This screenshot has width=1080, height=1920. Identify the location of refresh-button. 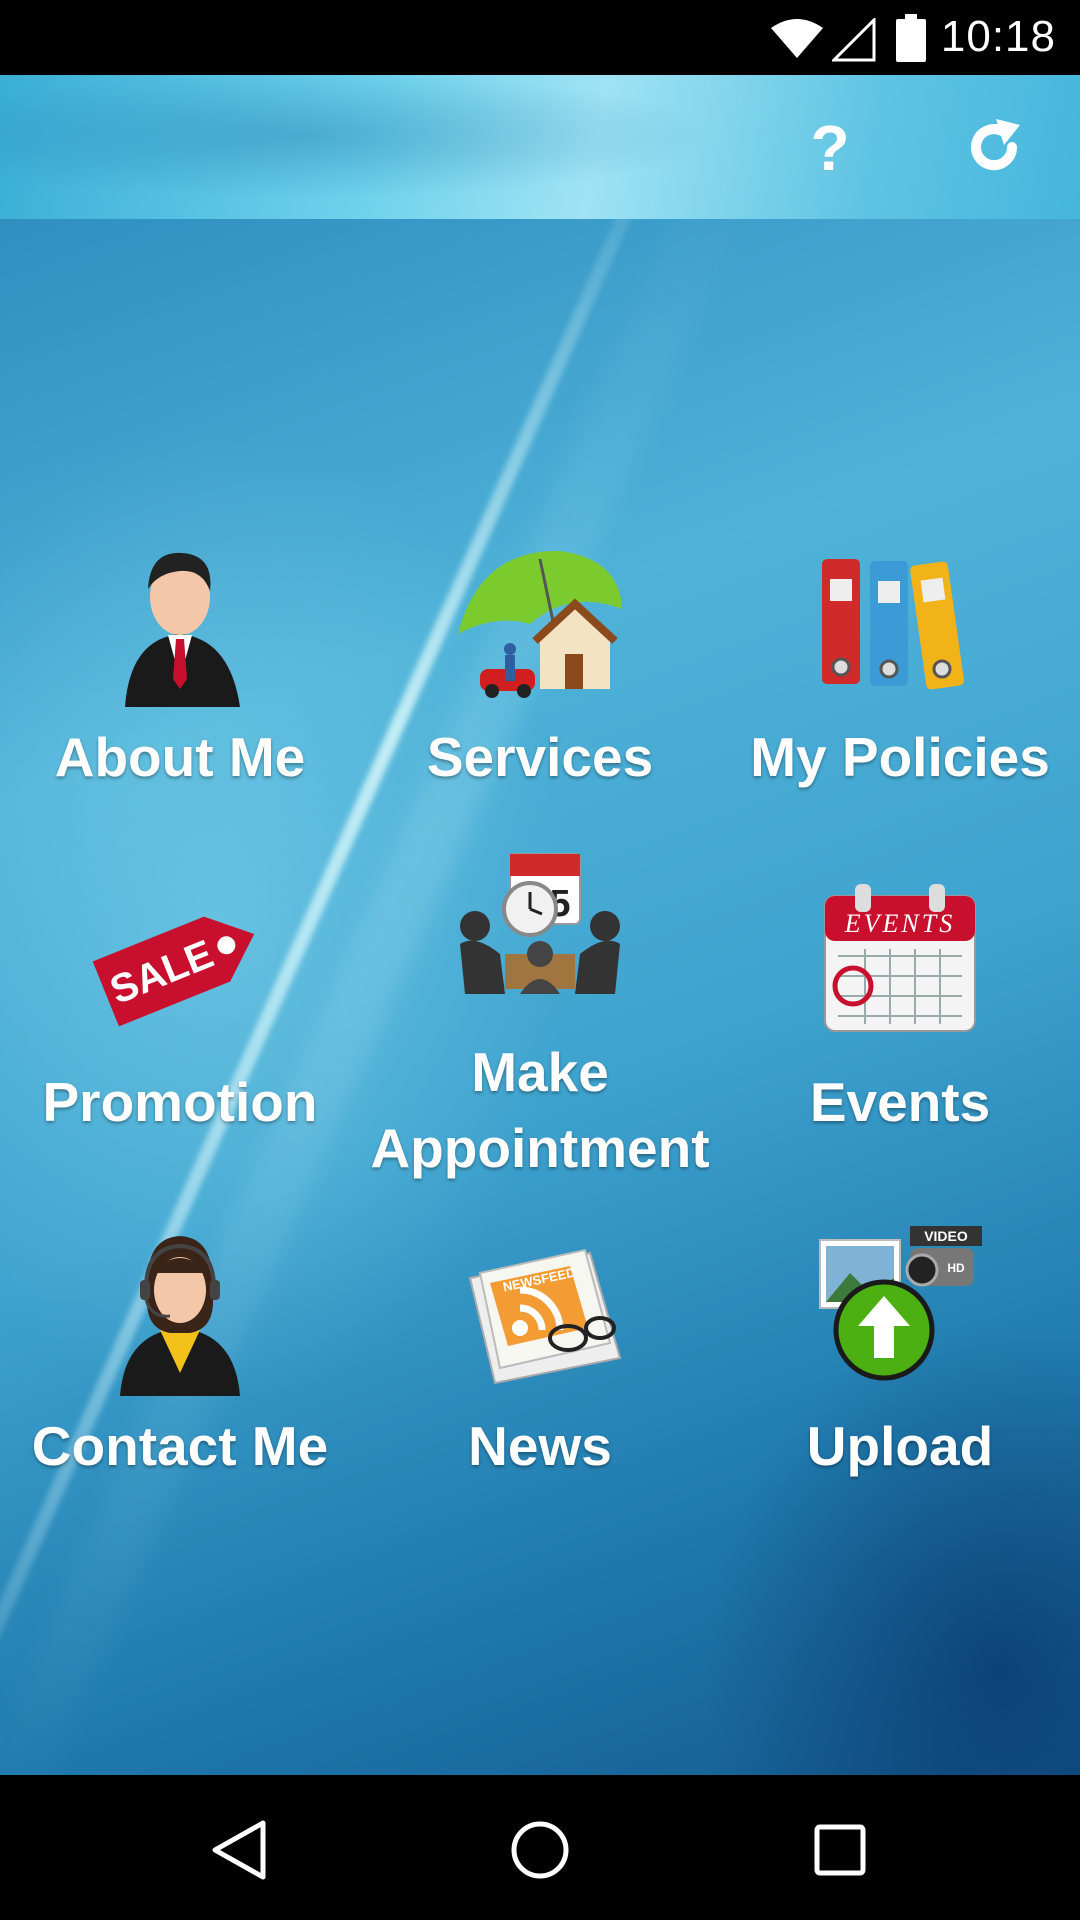
(994, 147).